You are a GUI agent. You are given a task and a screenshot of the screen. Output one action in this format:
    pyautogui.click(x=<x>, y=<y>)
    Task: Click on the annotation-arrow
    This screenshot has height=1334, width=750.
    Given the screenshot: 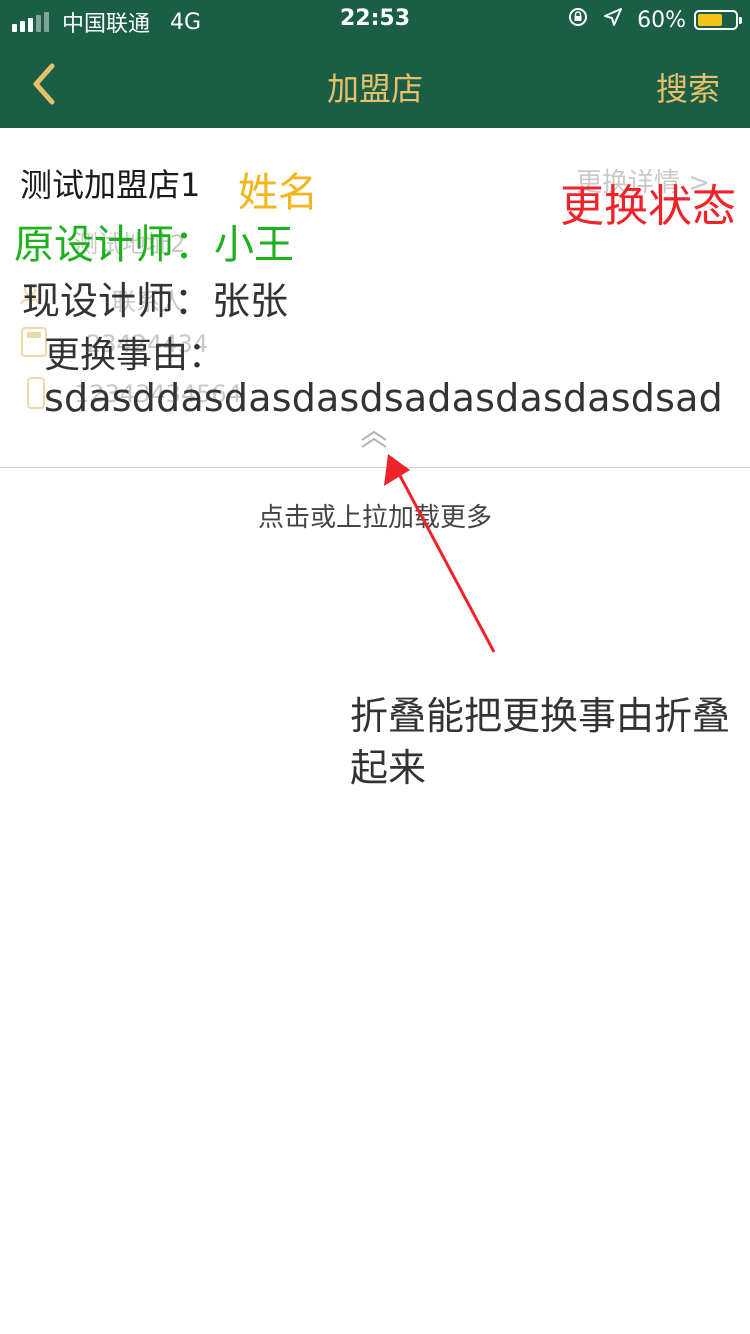 What is the action you would take?
    pyautogui.click(x=440, y=553)
    